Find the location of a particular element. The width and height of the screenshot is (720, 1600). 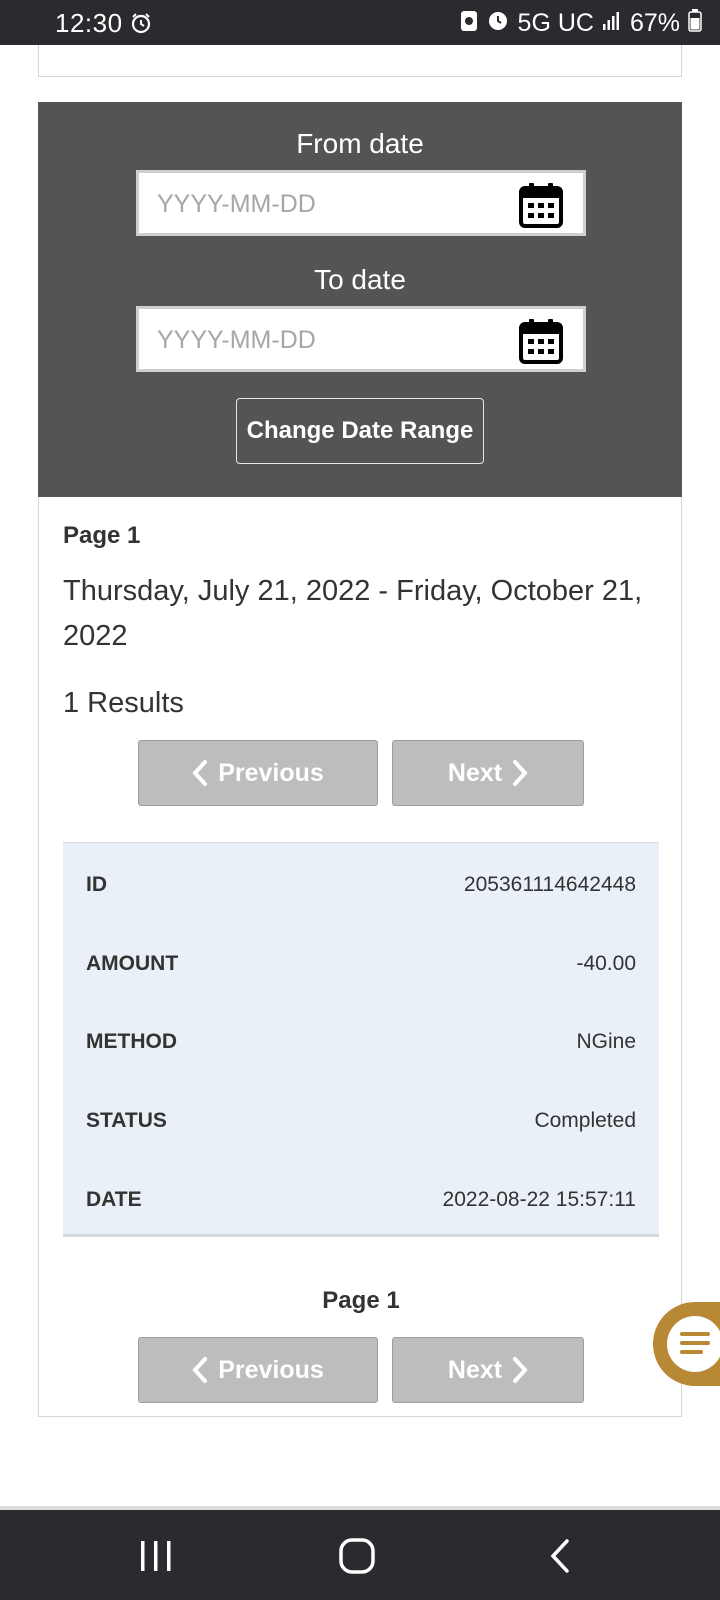

next-button: Next is located at coordinates (488, 773).